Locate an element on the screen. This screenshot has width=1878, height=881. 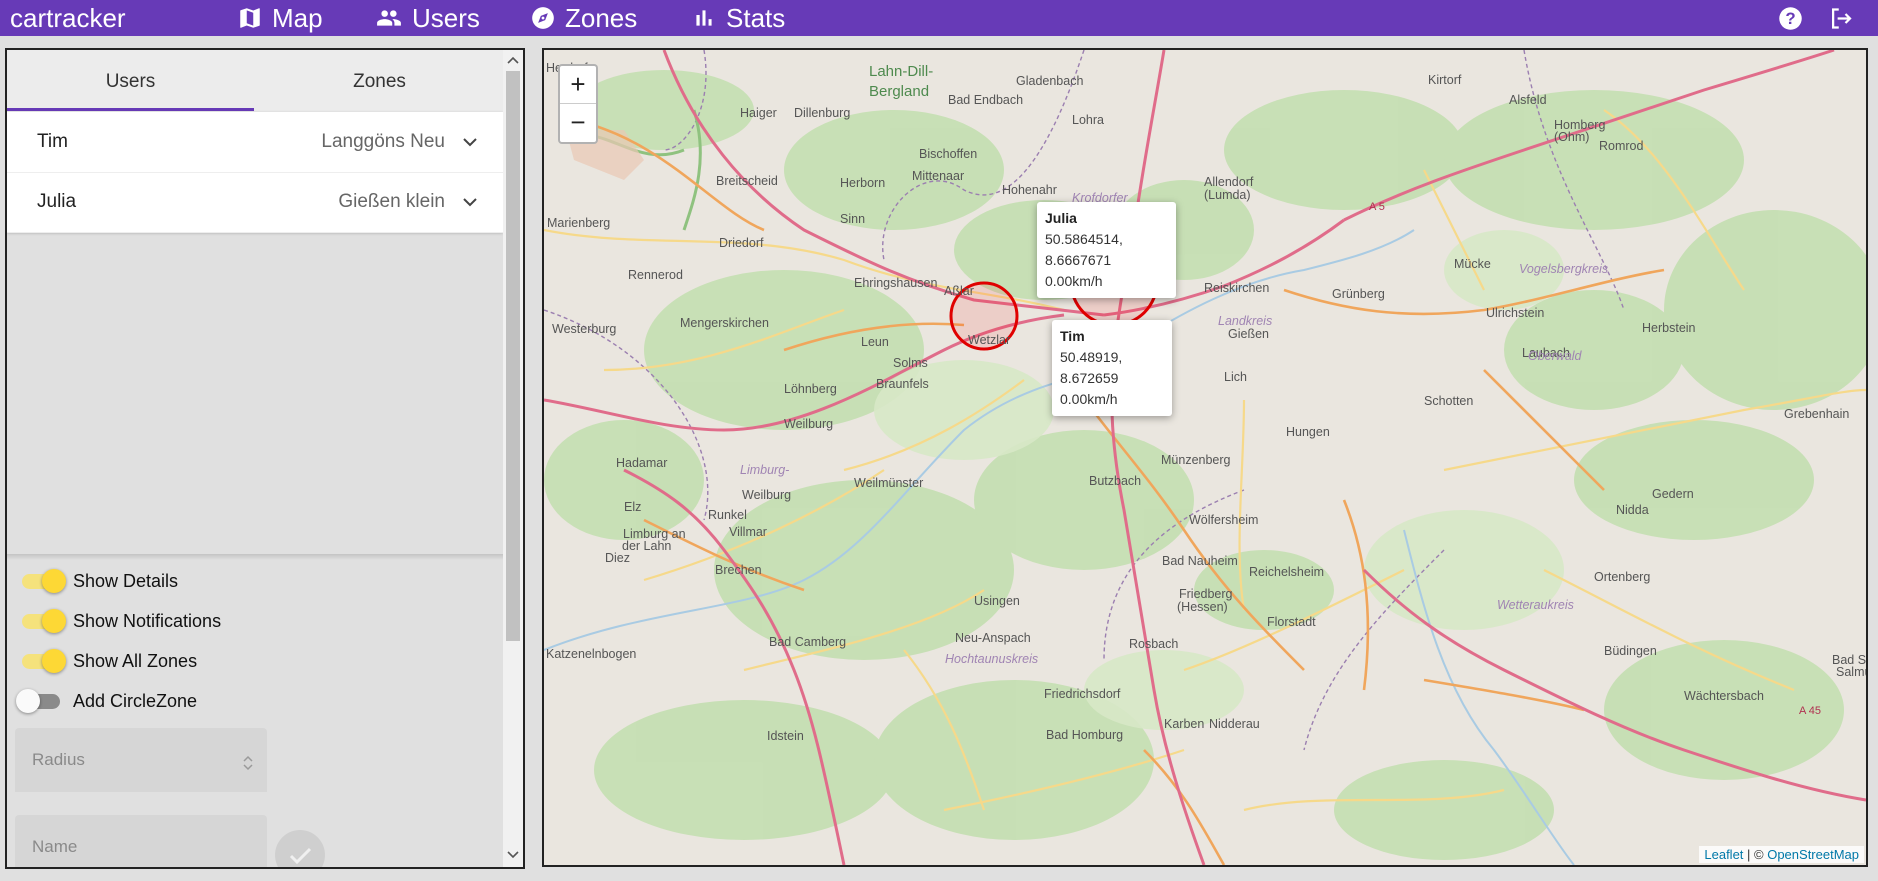
map-place-label: Alsfeld is located at coordinates (1528, 100).